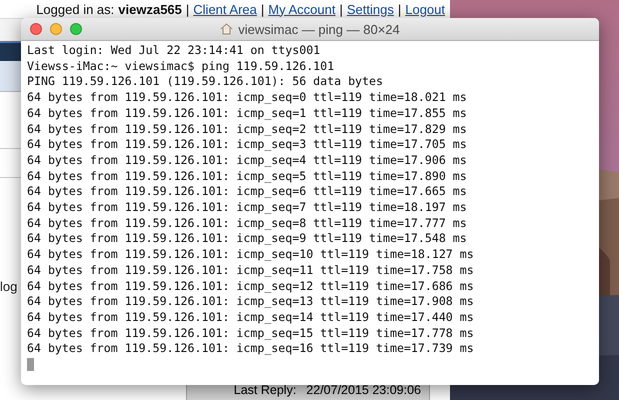  Describe the element at coordinates (181, 66) in the screenshot. I see `terminal-line: Viewss-iMac:~ viewsimac$ ping 119.59.126.101` at that location.